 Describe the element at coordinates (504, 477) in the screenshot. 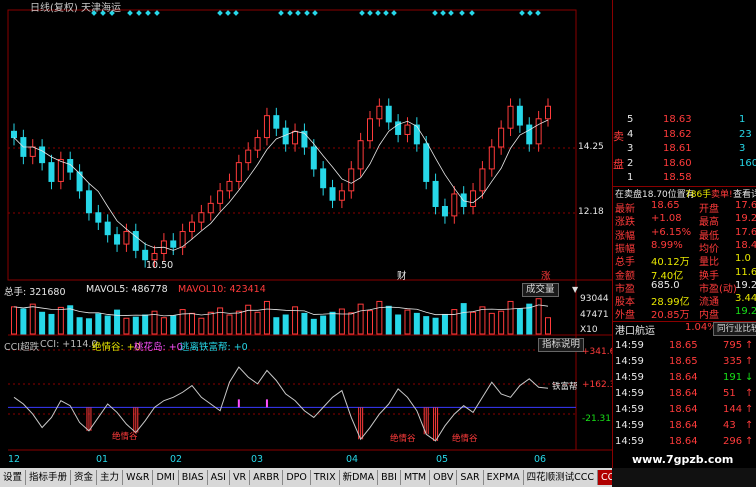

I see `indicator-tab: EXPMA` at that location.